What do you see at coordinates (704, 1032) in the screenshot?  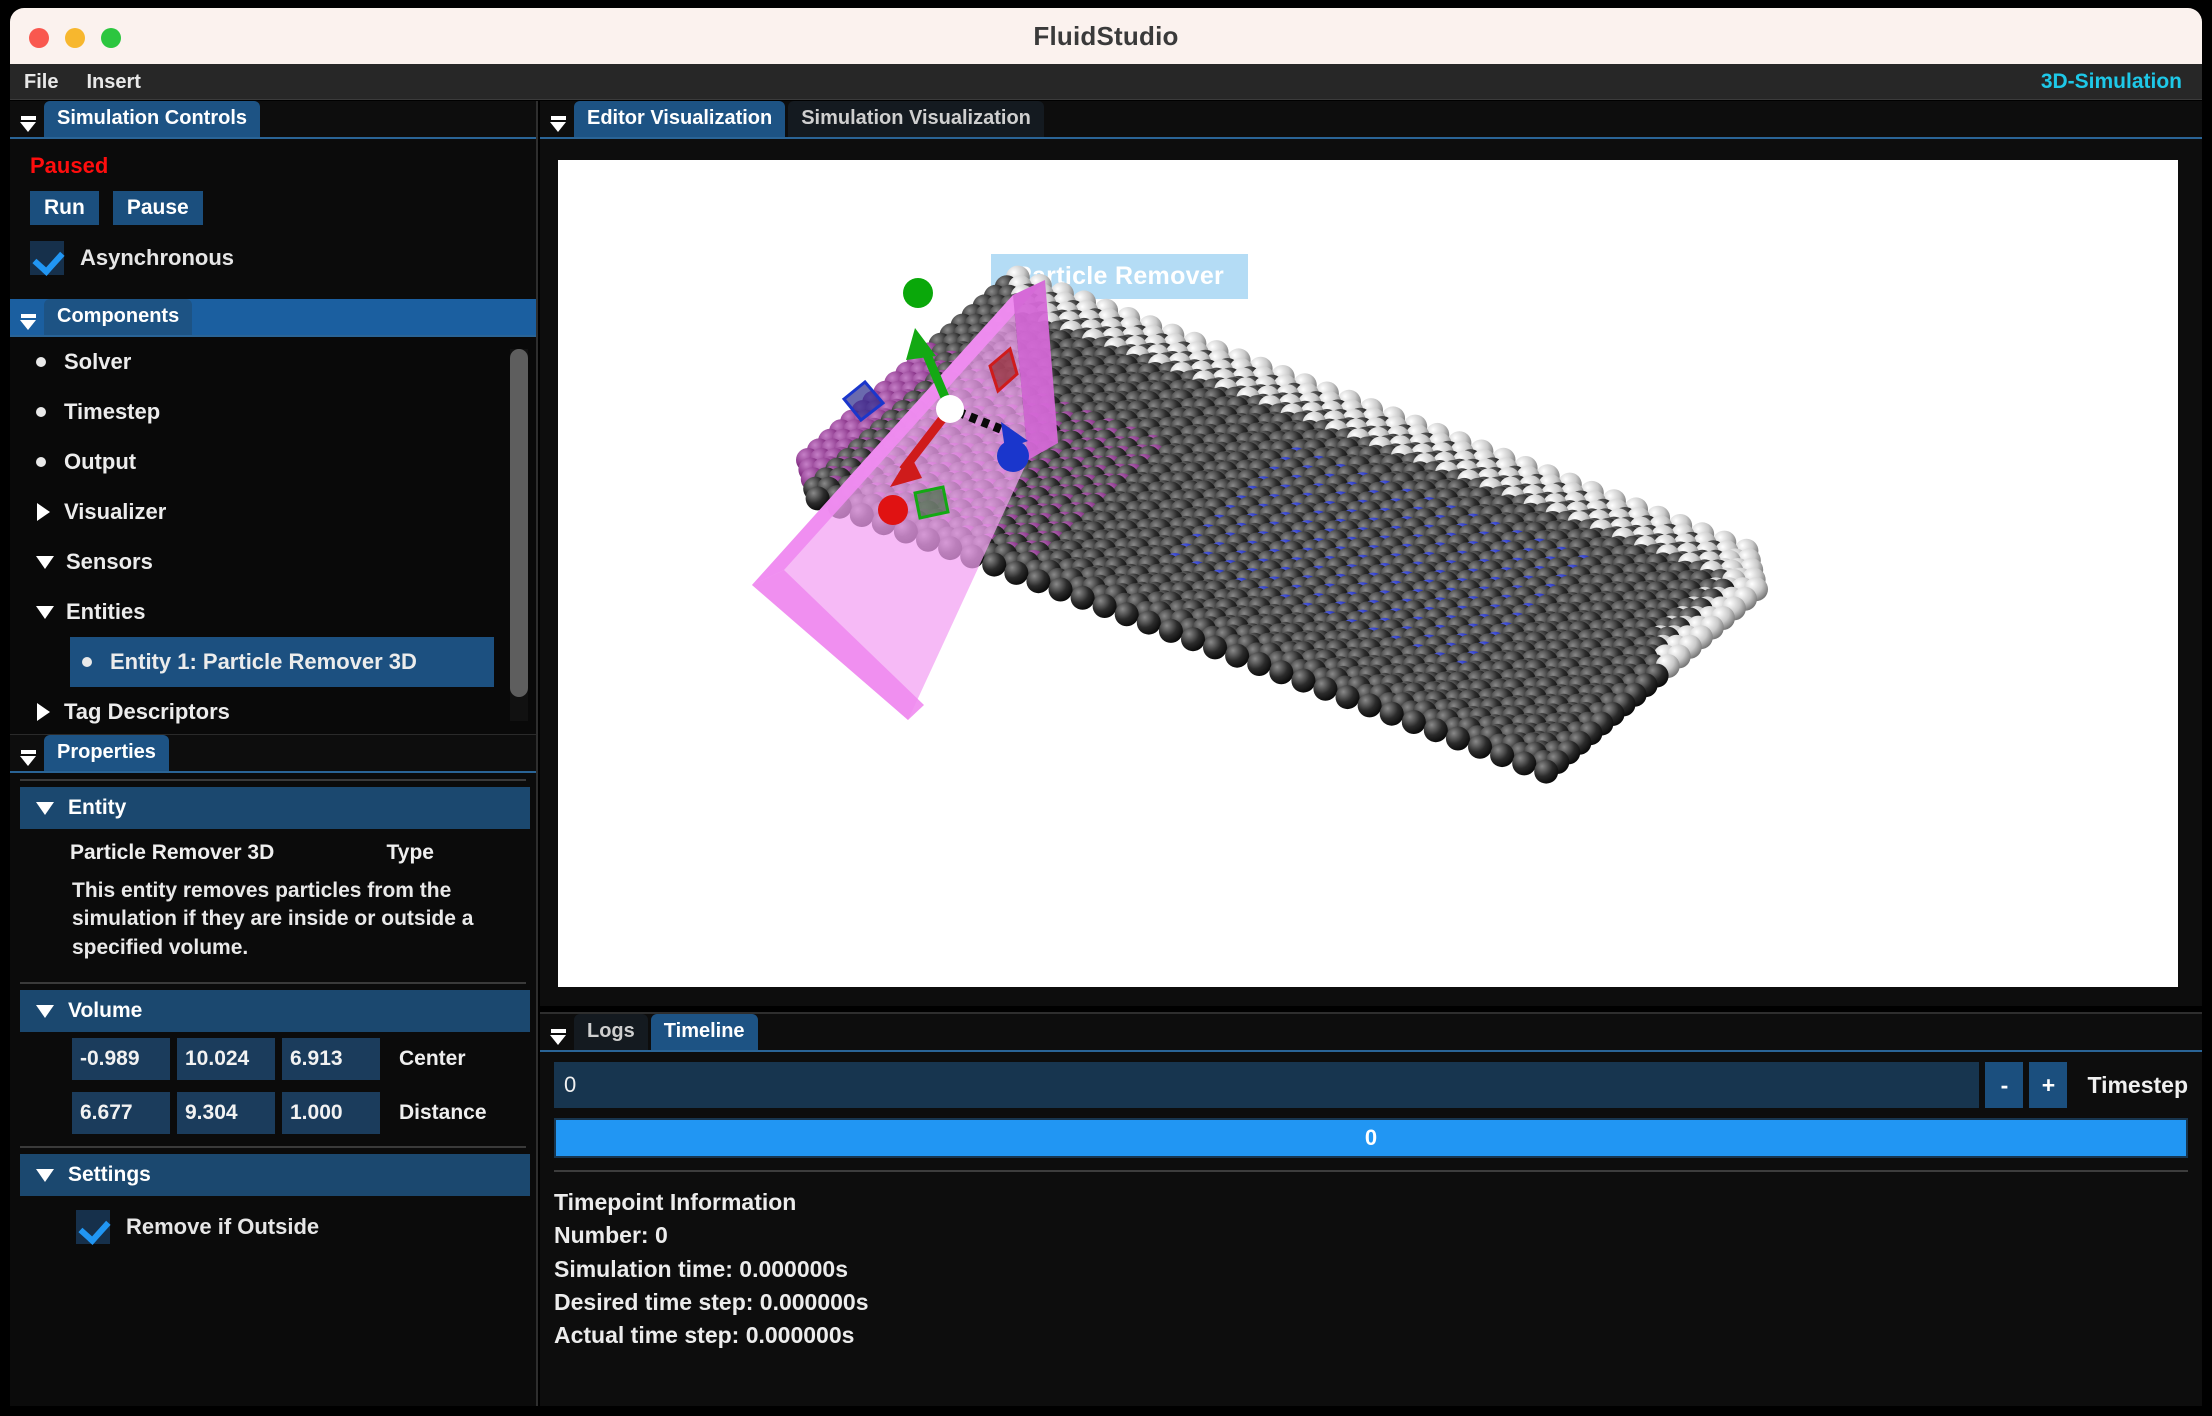 I see `tab-timeline: Timeline` at bounding box center [704, 1032].